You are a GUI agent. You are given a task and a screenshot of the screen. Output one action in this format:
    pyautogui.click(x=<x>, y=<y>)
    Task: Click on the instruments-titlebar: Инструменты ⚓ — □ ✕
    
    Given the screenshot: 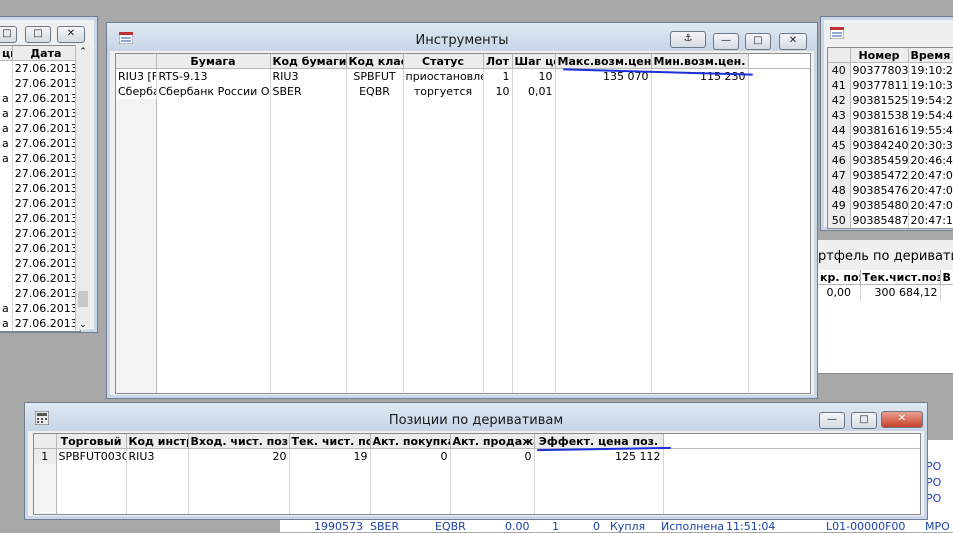 What is the action you would take?
    pyautogui.click(x=462, y=37)
    